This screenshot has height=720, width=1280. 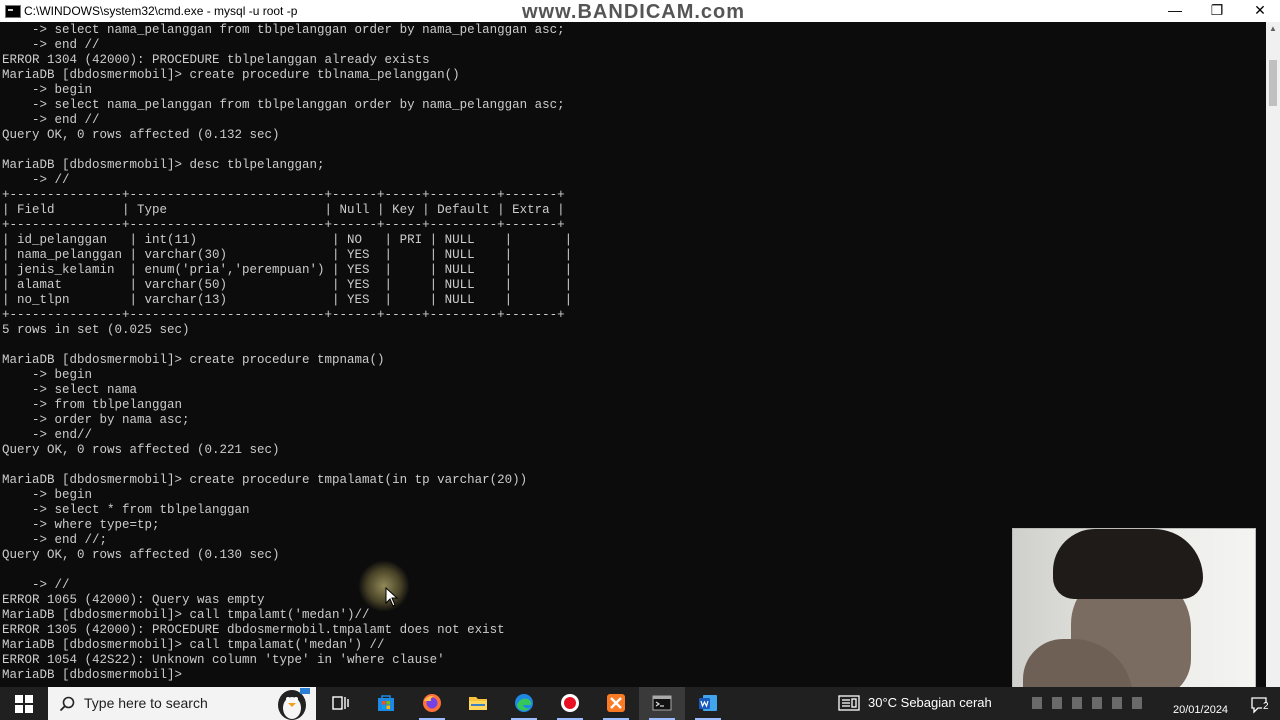 I want to click on word-icon, so click(x=708, y=703).